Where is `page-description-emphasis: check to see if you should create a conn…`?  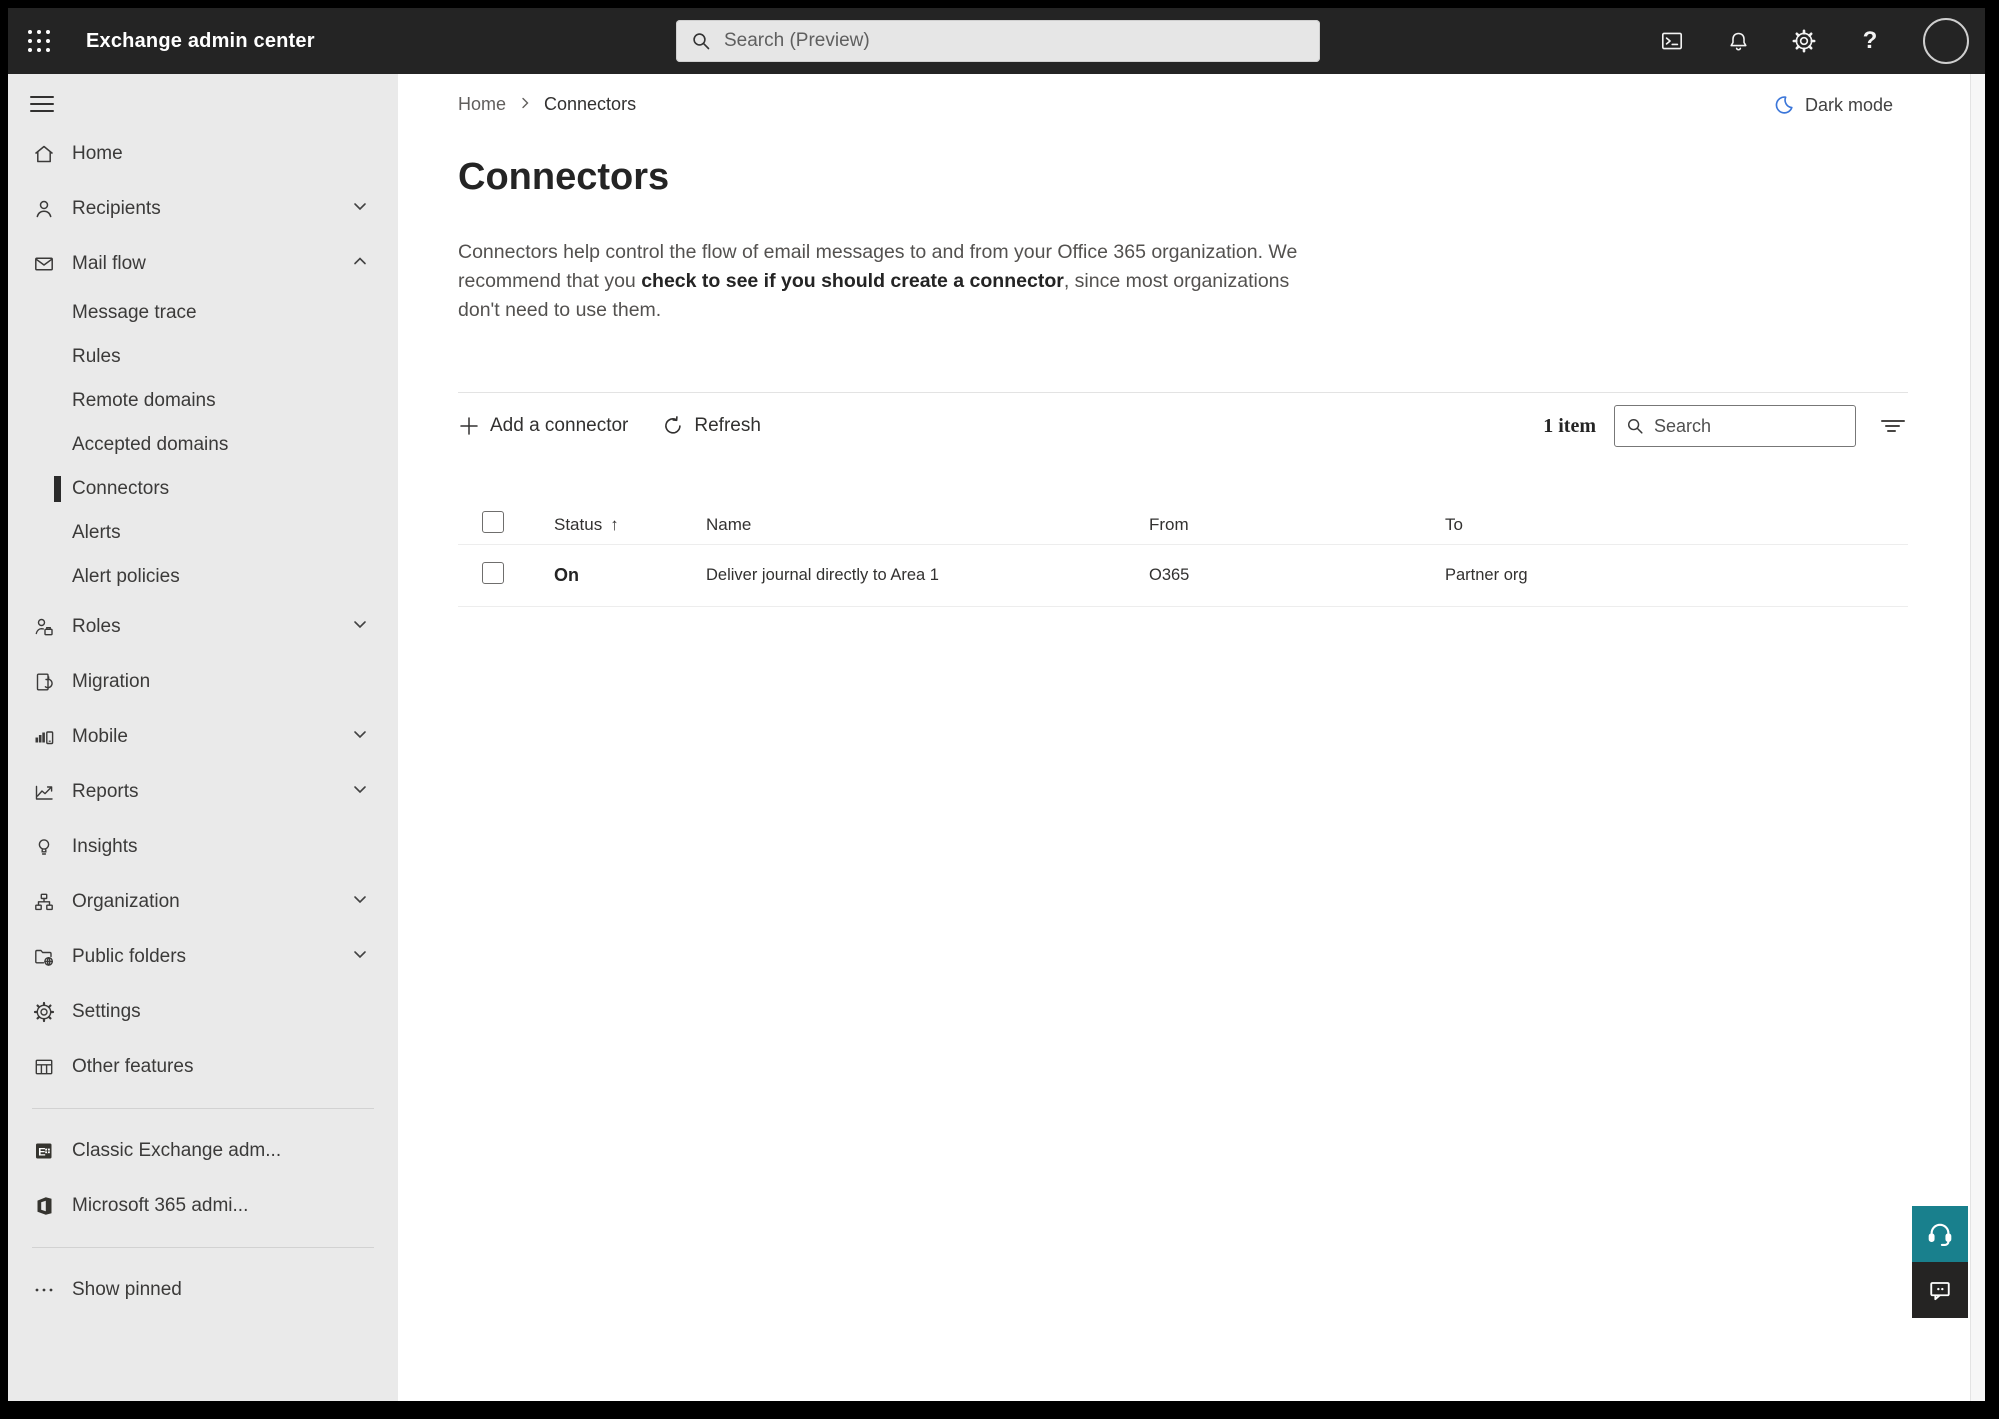 page-description-emphasis: check to see if you should create a conn… is located at coordinates (852, 281).